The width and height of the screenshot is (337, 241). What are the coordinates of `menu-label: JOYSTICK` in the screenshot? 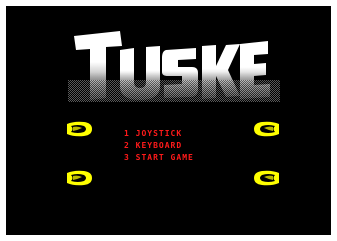 It's located at (159, 133).